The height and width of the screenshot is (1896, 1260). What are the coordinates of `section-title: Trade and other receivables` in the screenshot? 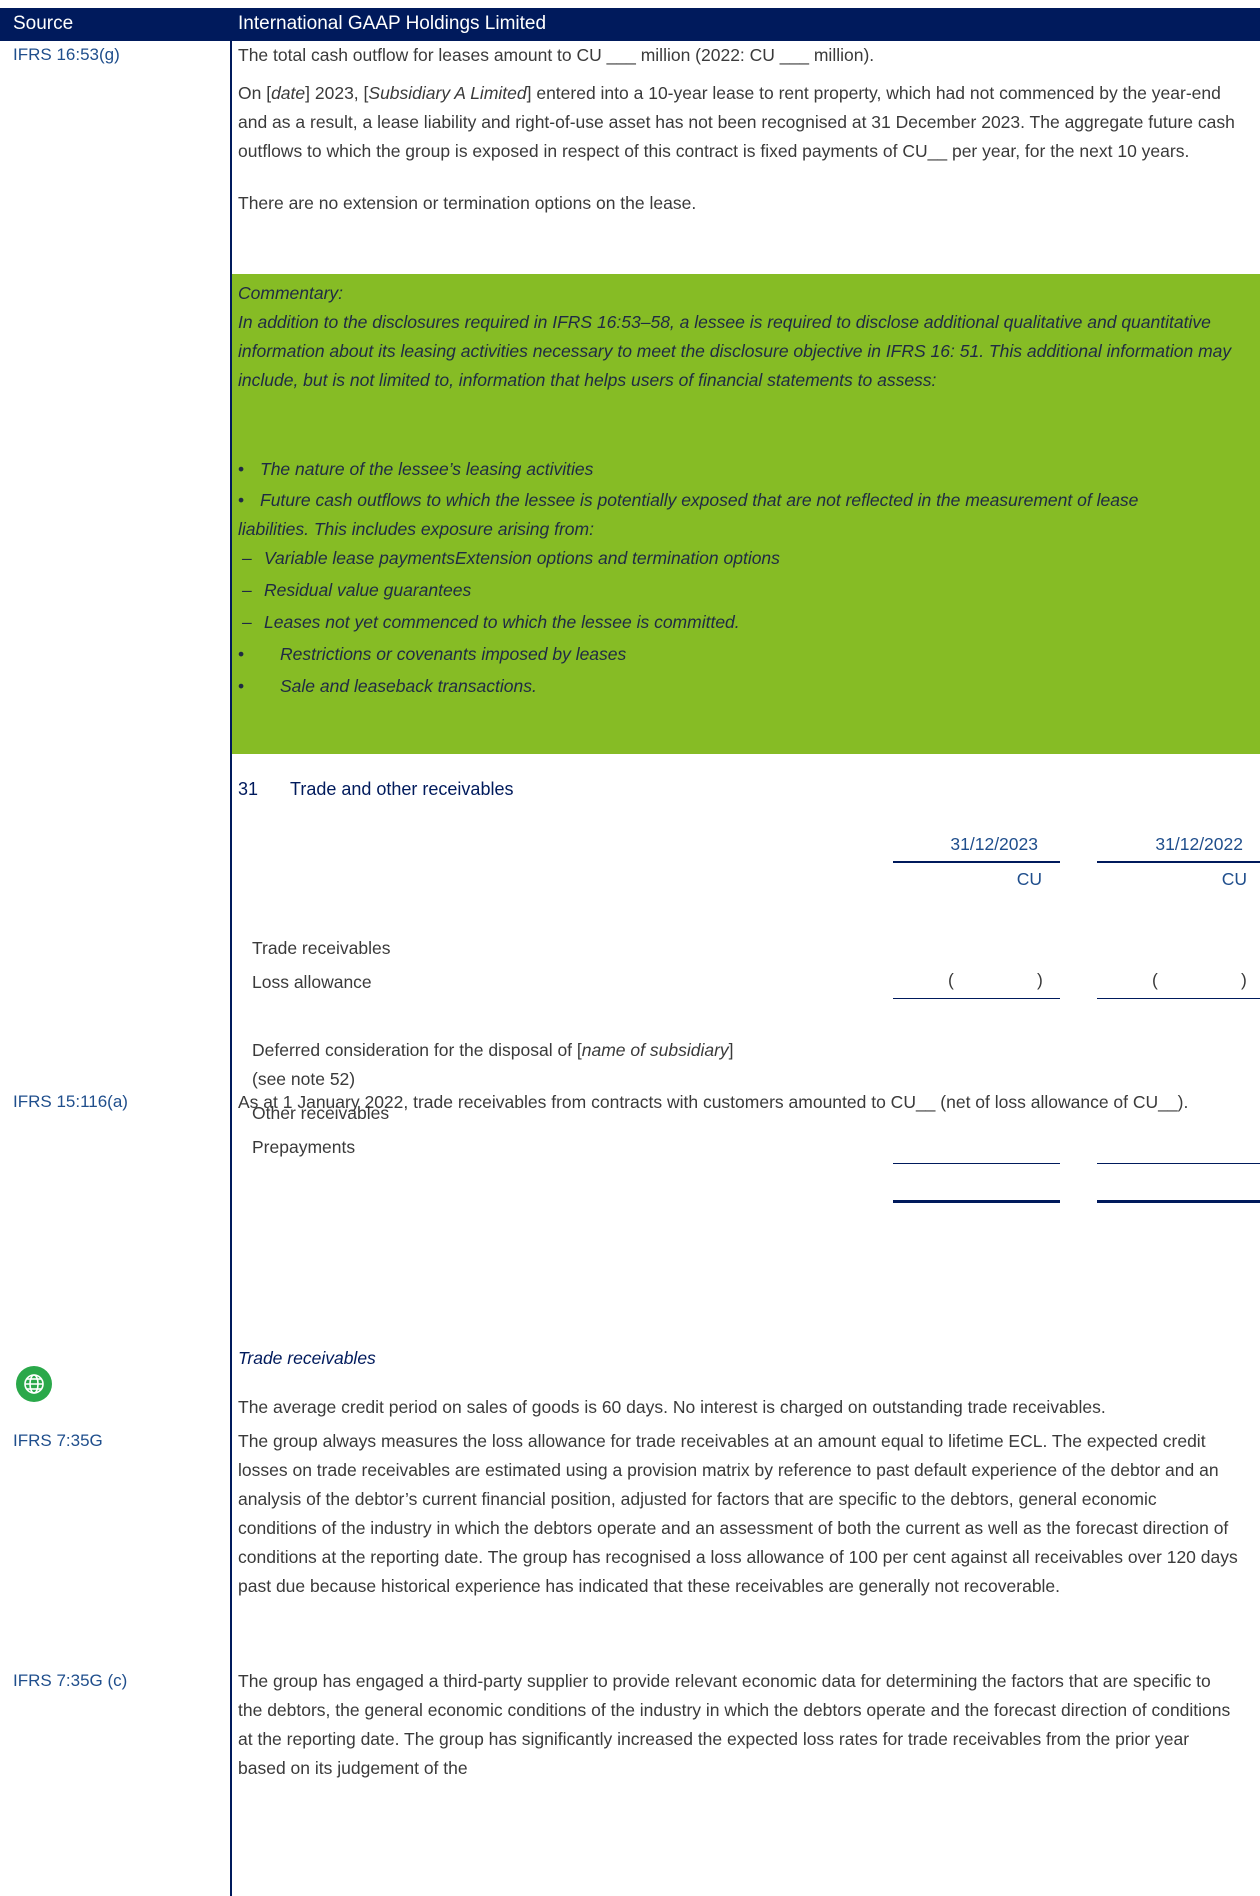 It's located at (402, 789).